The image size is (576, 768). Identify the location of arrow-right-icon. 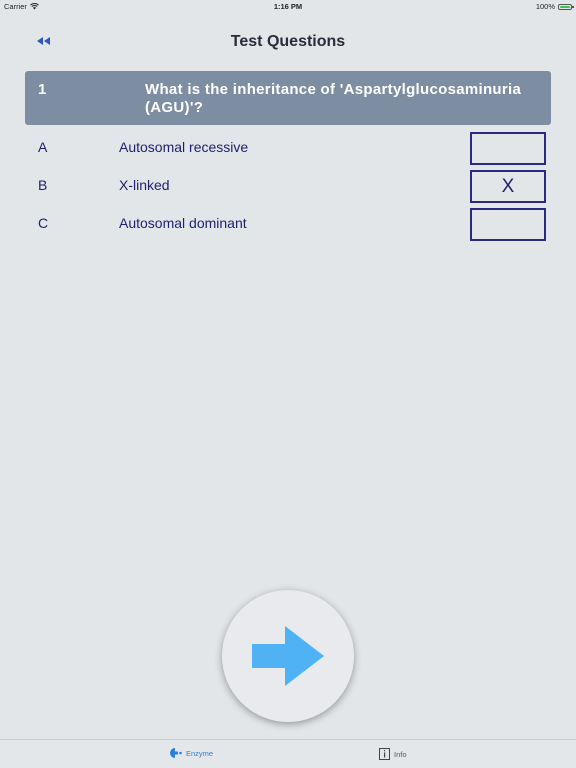
(288, 656).